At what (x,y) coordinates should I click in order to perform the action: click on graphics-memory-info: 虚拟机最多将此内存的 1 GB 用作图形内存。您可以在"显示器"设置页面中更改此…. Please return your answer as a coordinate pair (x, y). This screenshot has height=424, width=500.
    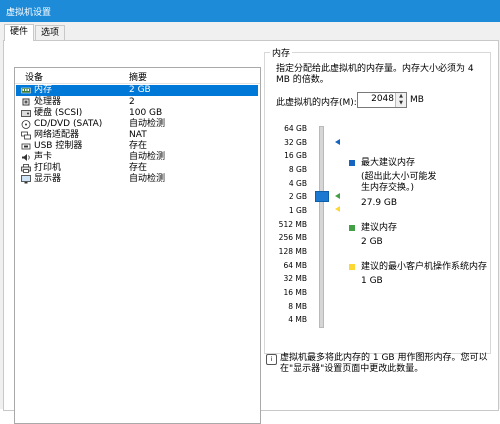
    Looking at the image, I should click on (384, 363).